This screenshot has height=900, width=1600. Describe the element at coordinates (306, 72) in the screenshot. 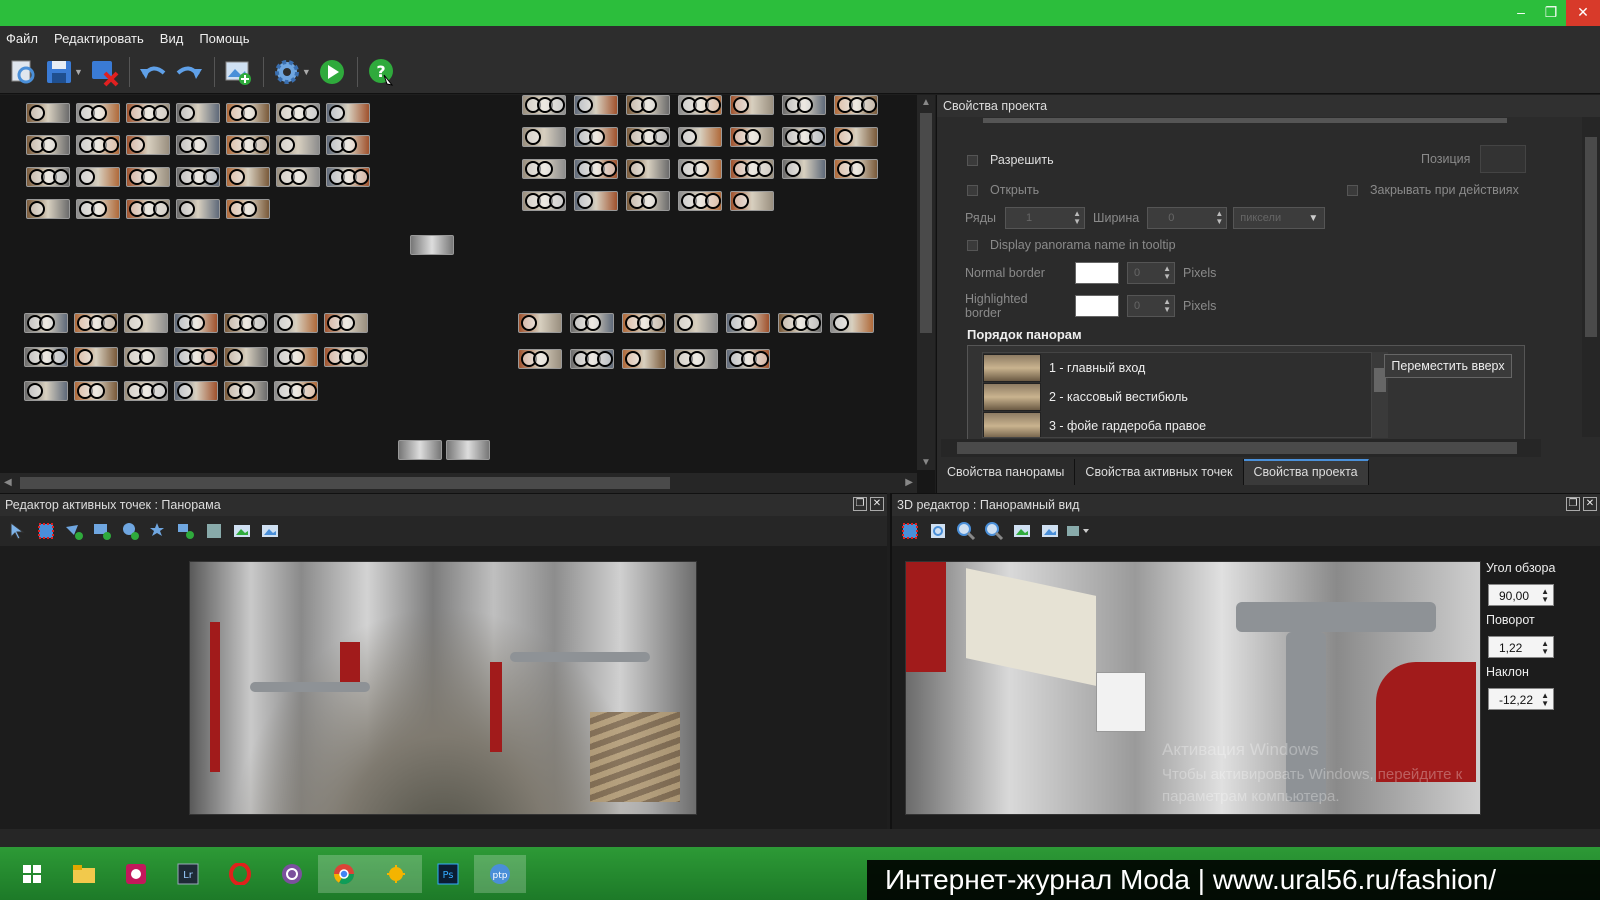

I see `settings-dropdown-icon: ▼` at that location.